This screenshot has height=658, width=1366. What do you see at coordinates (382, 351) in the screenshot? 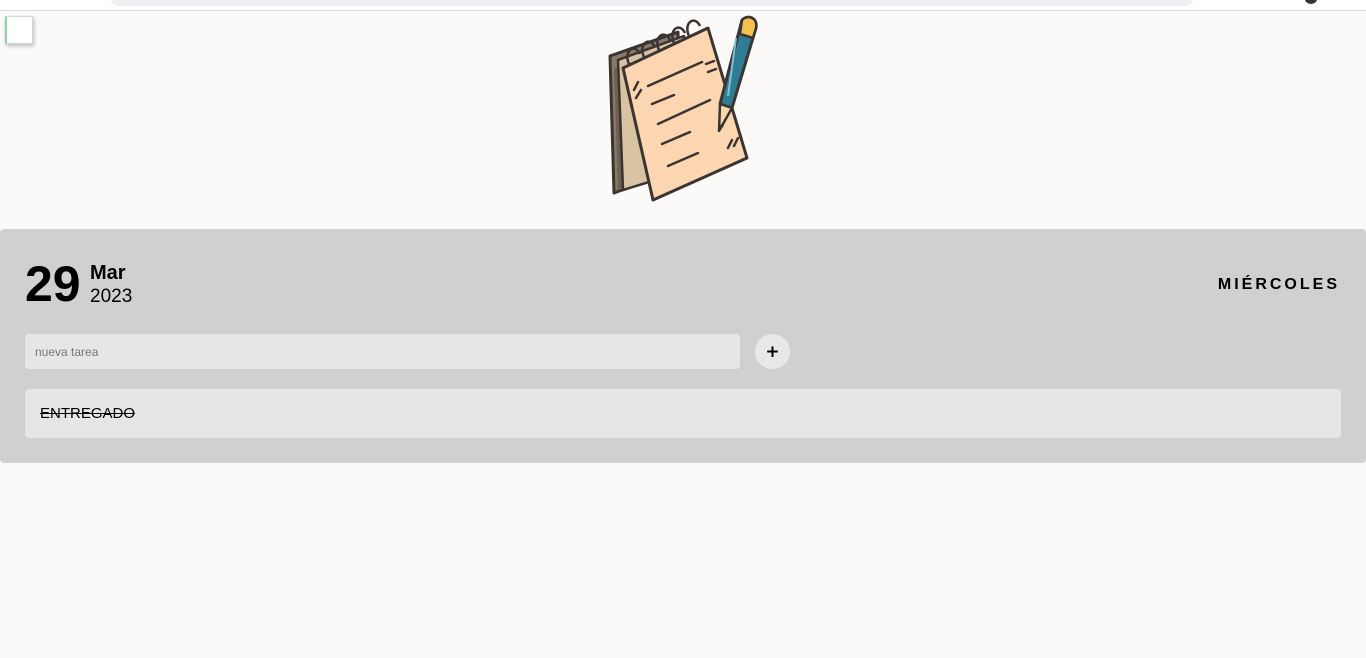
I see `new-task-input` at bounding box center [382, 351].